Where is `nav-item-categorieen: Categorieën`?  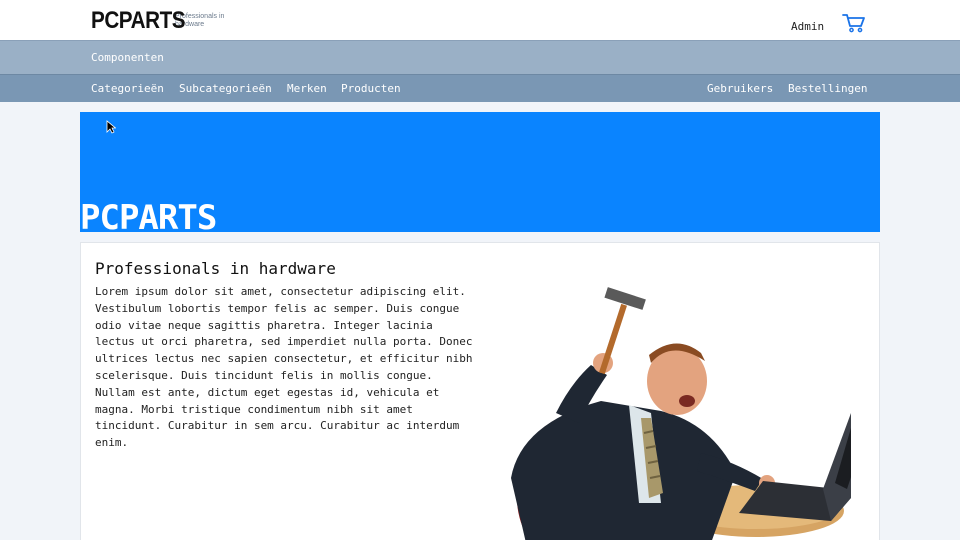
nav-item-categorieen: Categorieën is located at coordinates (127, 88).